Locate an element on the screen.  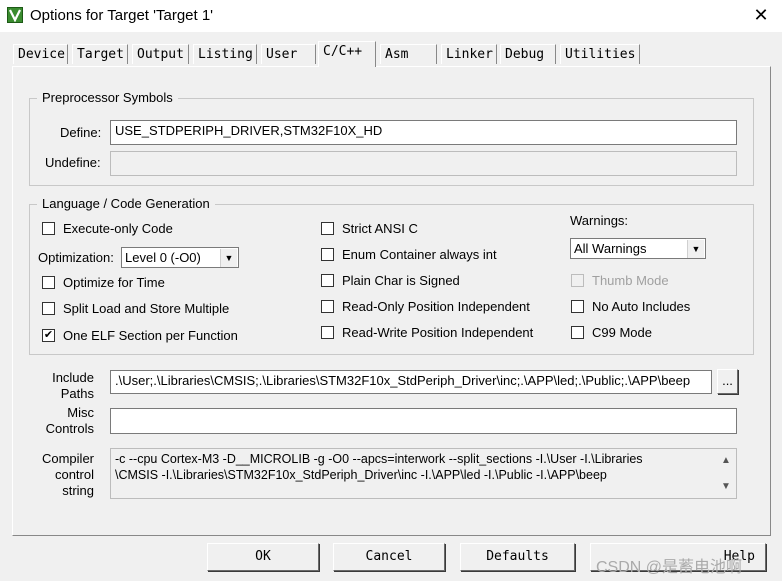
undefine-label: Undefine: is located at coordinates (73, 162).